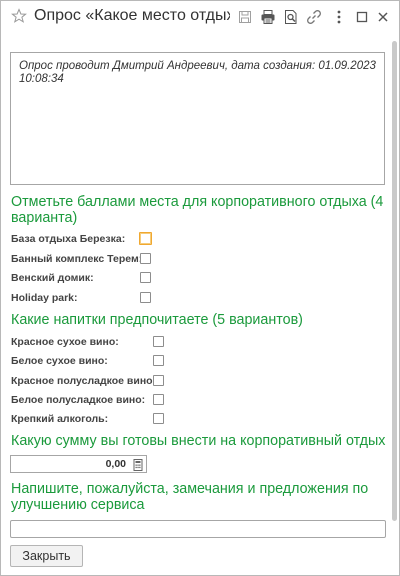 The image size is (400, 576). What do you see at coordinates (115, 464) in the screenshot?
I see `amount-value: 0,00` at bounding box center [115, 464].